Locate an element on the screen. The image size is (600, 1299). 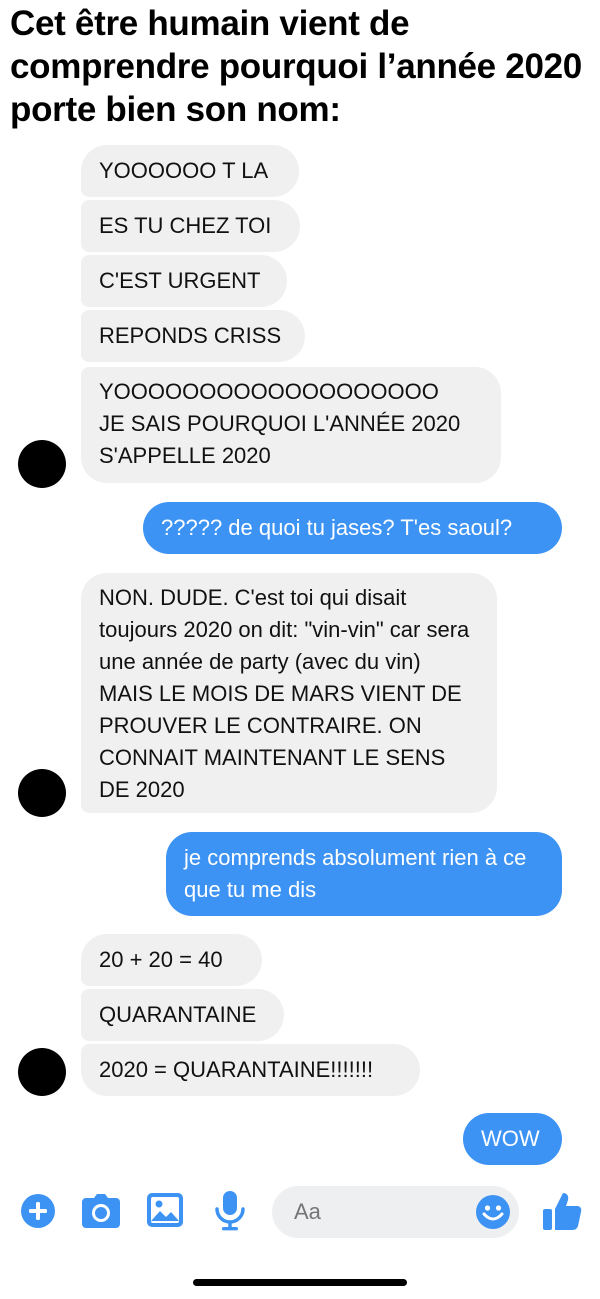
message-text: QUARANTAINE is located at coordinates (178, 1014).